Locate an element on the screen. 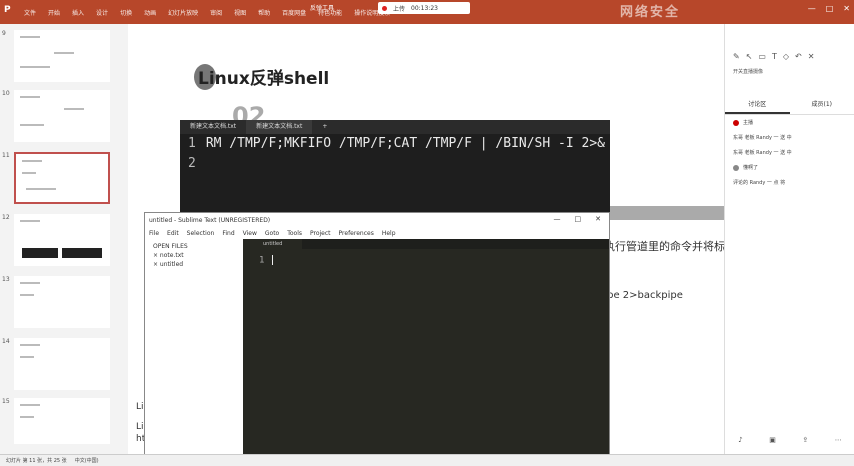 Image resolution: width=854 pixels, height=466 pixels. annotation-toolbar: ✎ ↖ ▭ T ◇ ↶ ✕ is located at coordinates (789, 56).